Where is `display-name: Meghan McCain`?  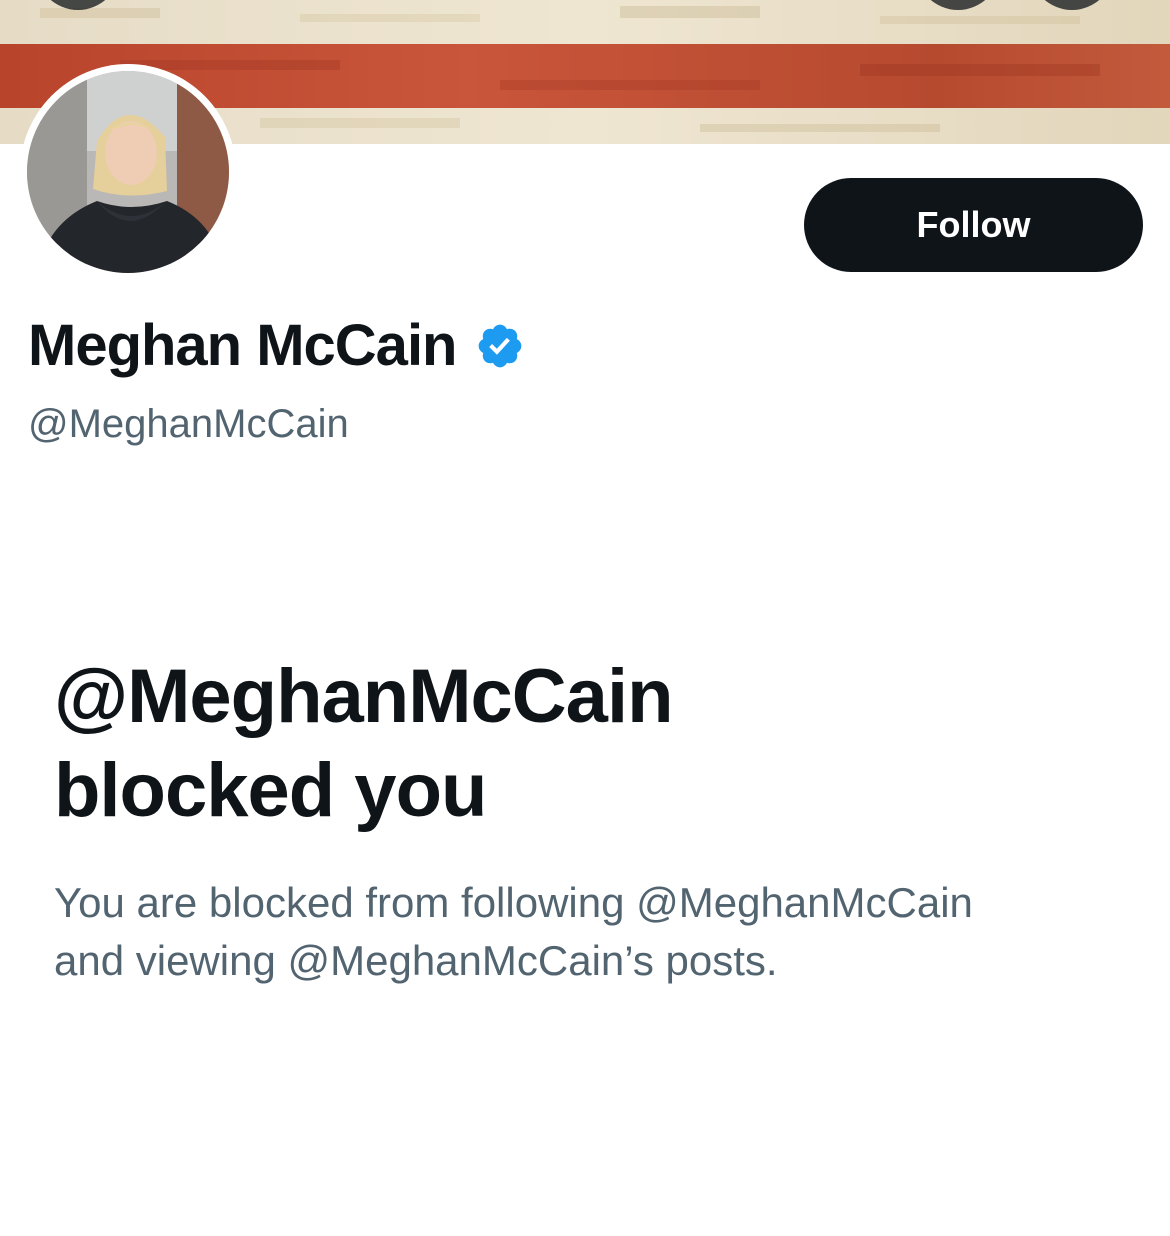 display-name: Meghan McCain is located at coordinates (242, 345).